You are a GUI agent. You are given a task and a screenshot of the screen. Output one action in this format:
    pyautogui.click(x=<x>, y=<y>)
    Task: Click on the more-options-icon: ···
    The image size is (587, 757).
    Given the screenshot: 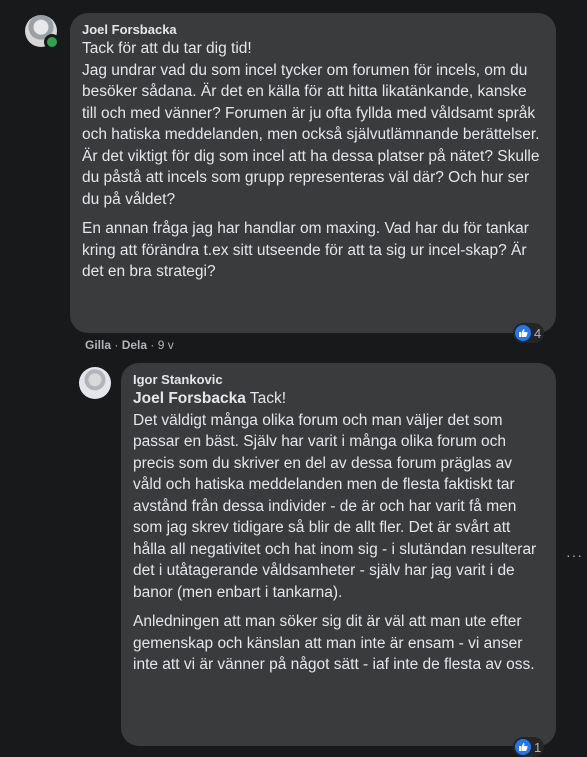 What is the action you would take?
    pyautogui.click(x=574, y=555)
    